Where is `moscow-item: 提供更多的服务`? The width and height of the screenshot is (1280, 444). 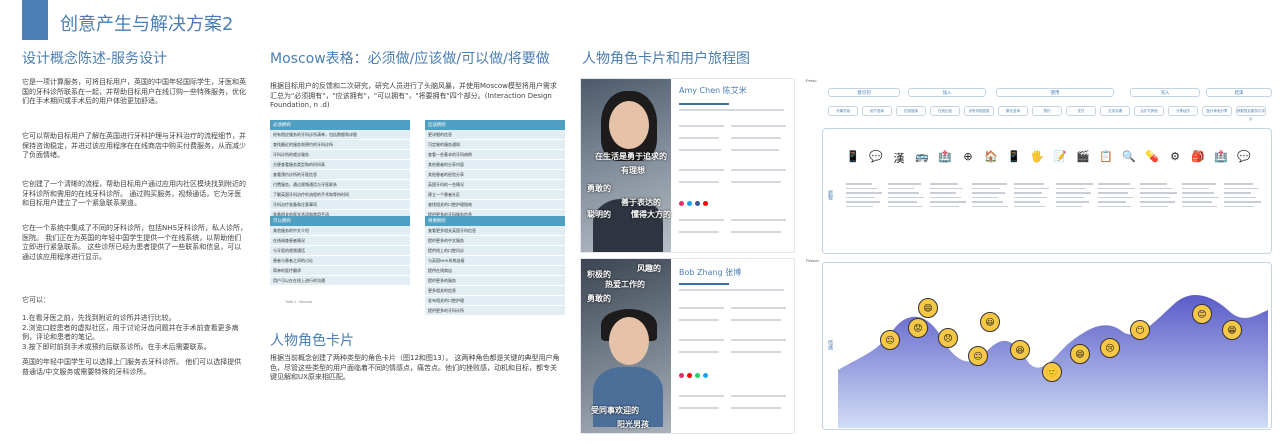 moscow-item: 提供更多的服务 is located at coordinates (495, 281).